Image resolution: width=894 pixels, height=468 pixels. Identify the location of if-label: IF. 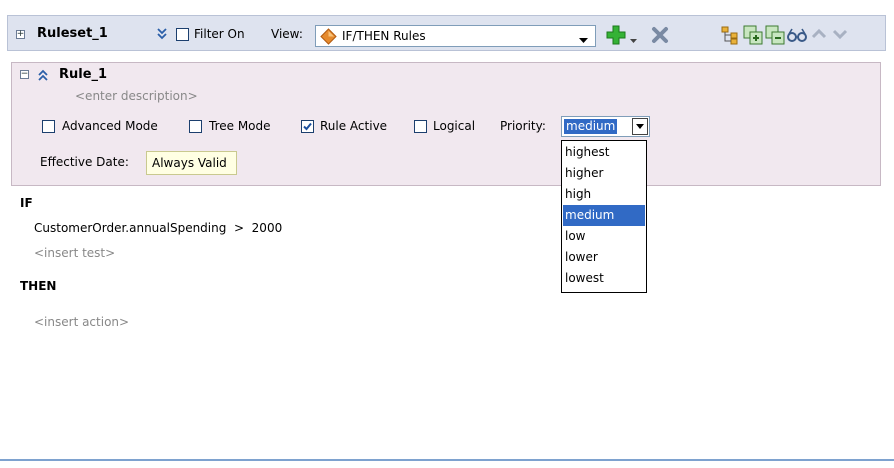
(26, 203).